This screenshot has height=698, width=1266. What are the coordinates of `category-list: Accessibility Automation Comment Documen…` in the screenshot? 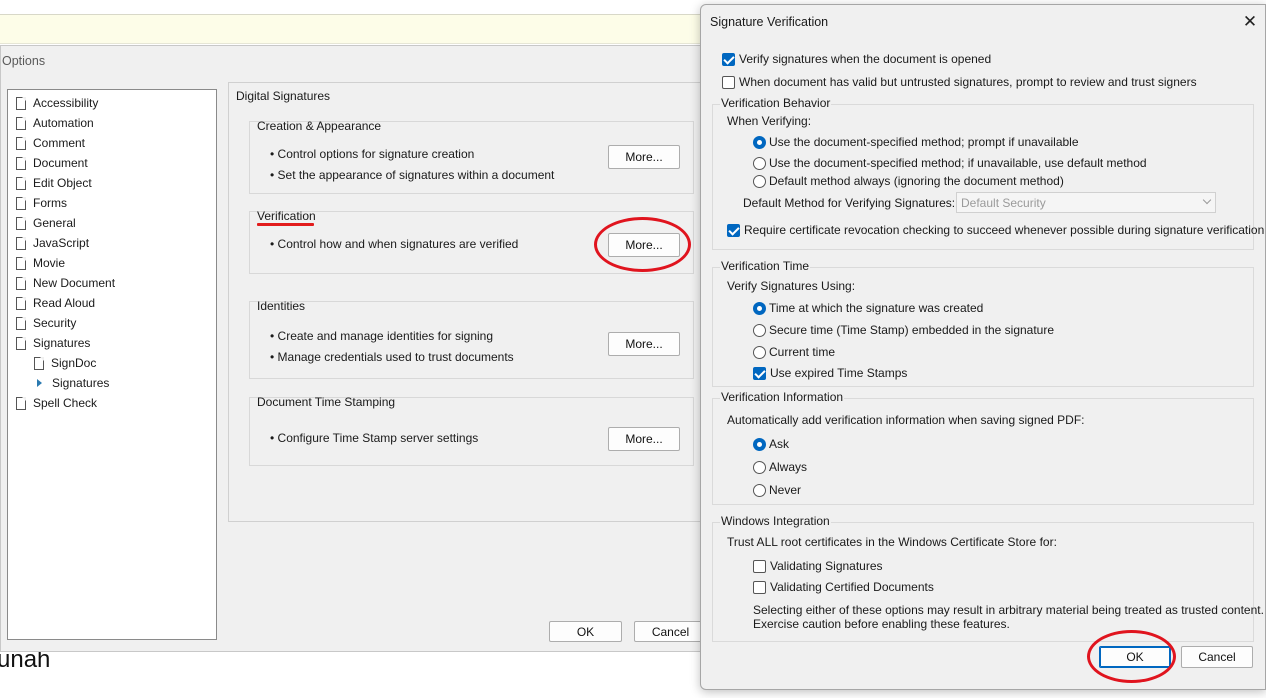 It's located at (112, 364).